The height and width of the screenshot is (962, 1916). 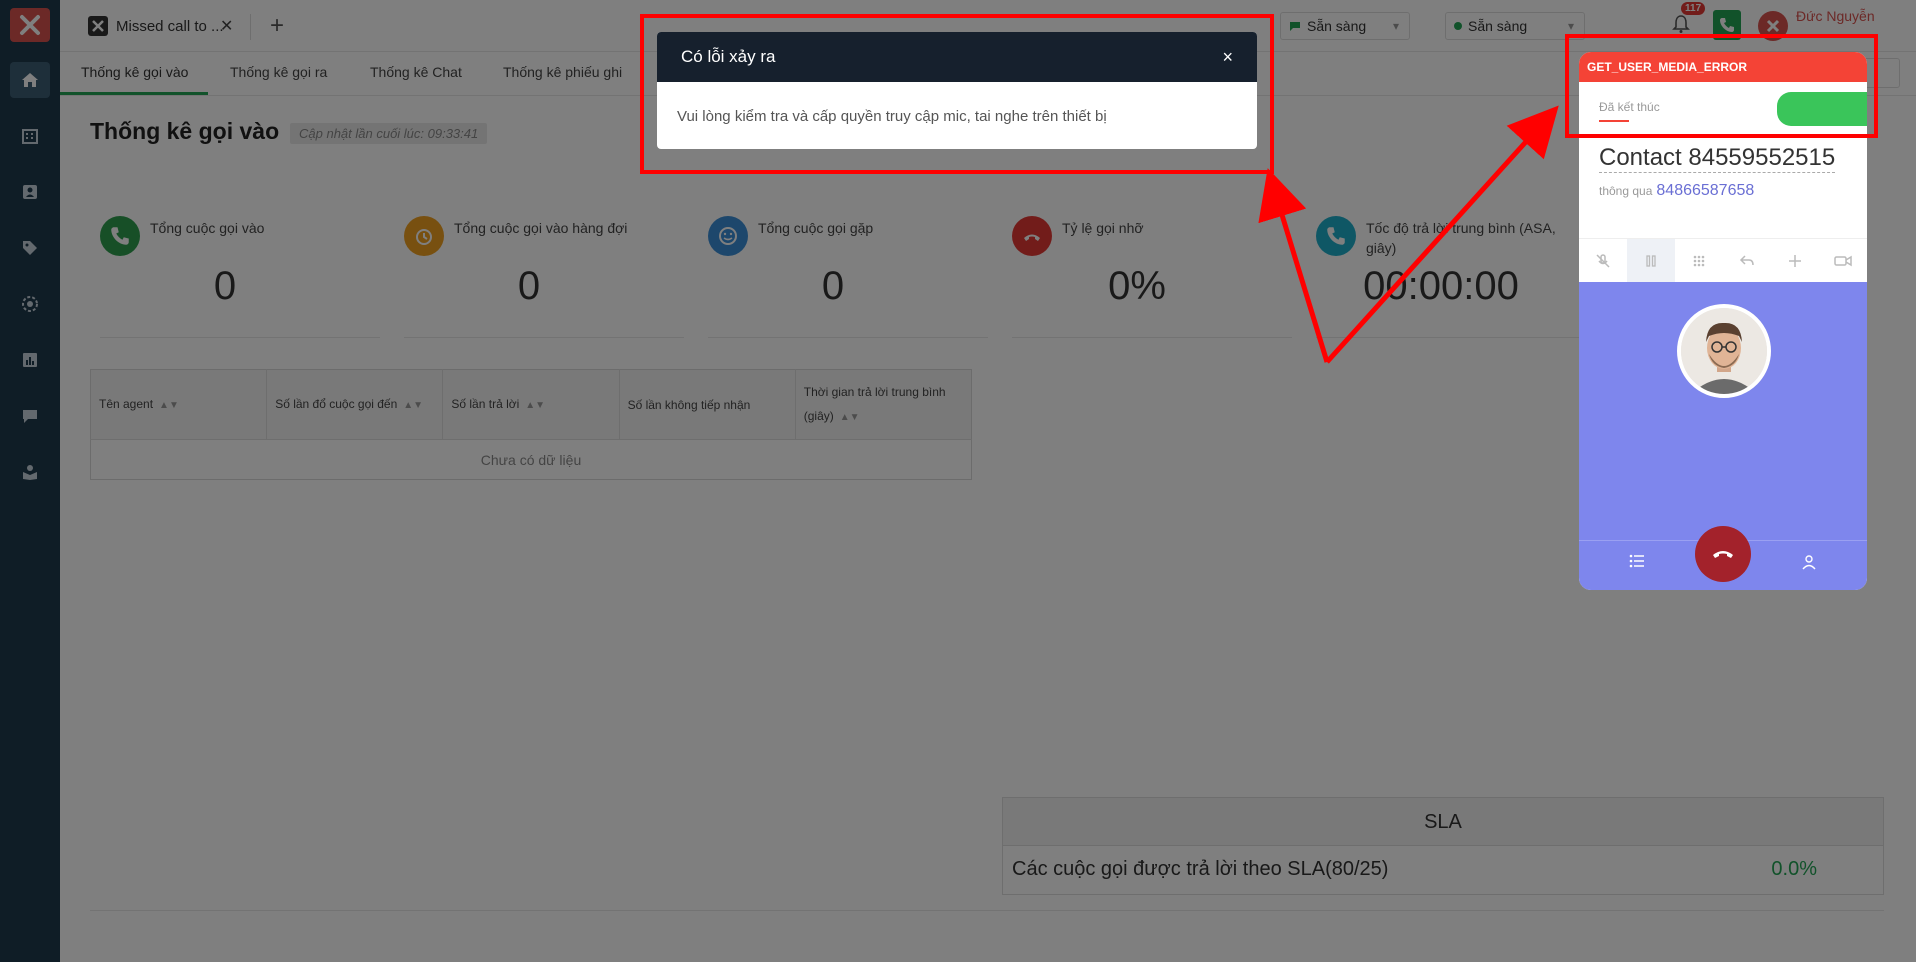 What do you see at coordinates (1705, 190) in the screenshot?
I see `via-number: 84866587658` at bounding box center [1705, 190].